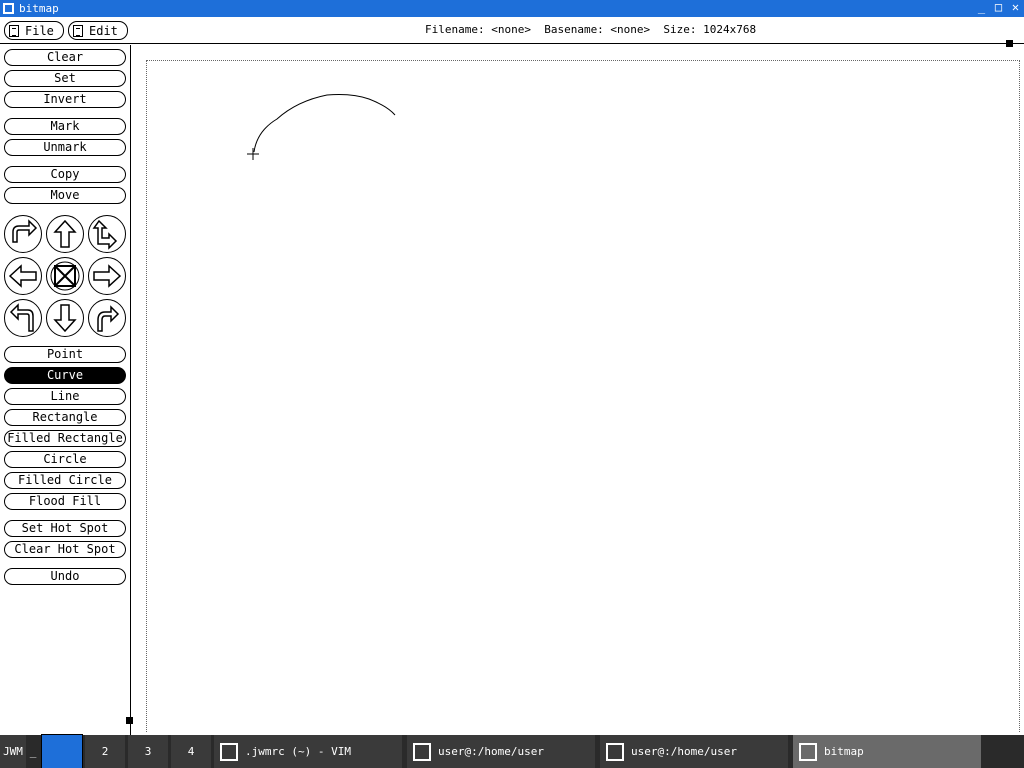 This screenshot has height=768, width=1024. I want to click on window-title: bitmap, so click(39, 8).